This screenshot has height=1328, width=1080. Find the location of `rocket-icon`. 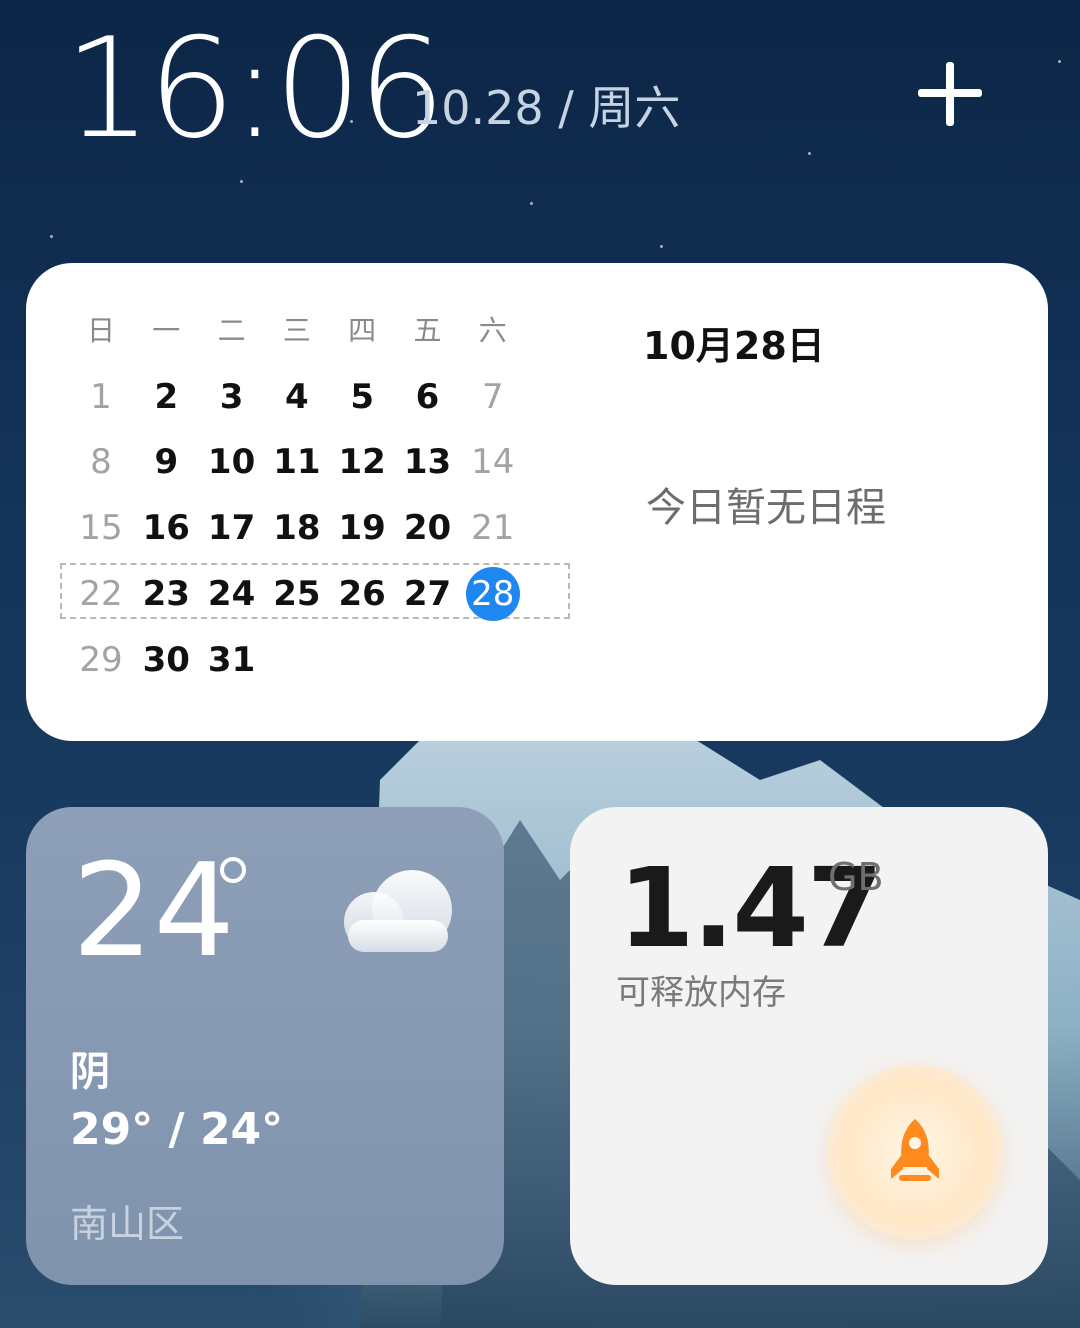

rocket-icon is located at coordinates (915, 1150).